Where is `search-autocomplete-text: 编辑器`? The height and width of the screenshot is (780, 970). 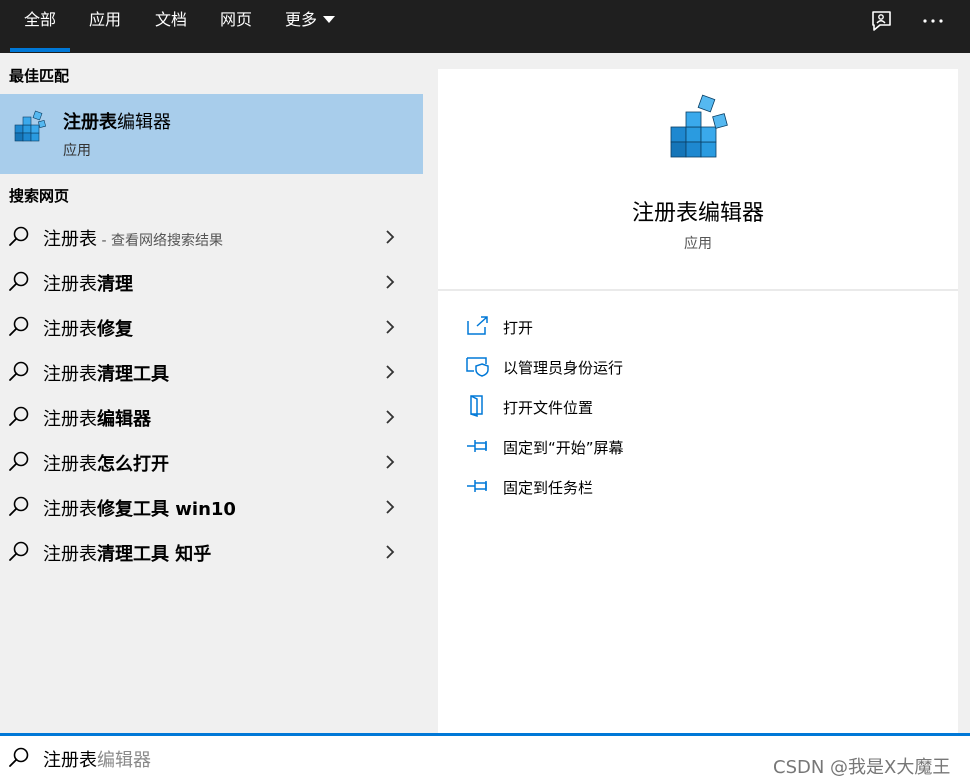 search-autocomplete-text: 编辑器 is located at coordinates (124, 760).